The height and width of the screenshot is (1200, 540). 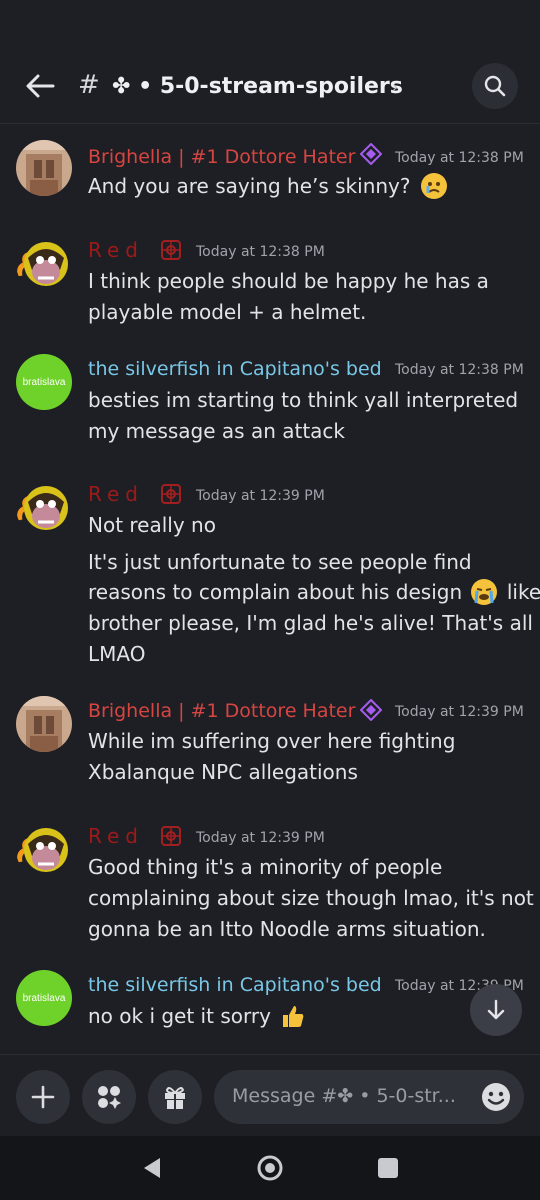 I want to click on message-text: no ok i get it sorry, so click(x=197, y=1017).